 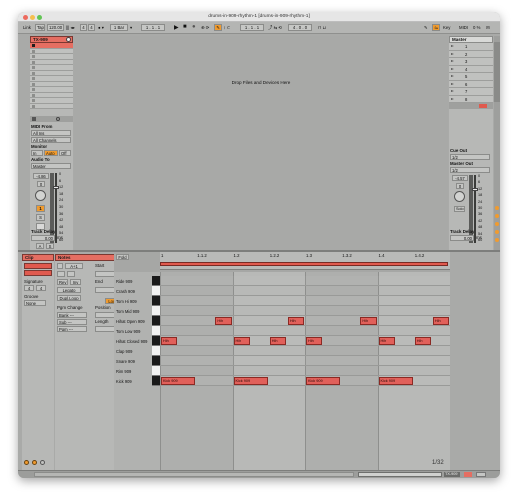 What do you see at coordinates (61, 274) in the screenshot?
I see `notes-nudge-down` at bounding box center [61, 274].